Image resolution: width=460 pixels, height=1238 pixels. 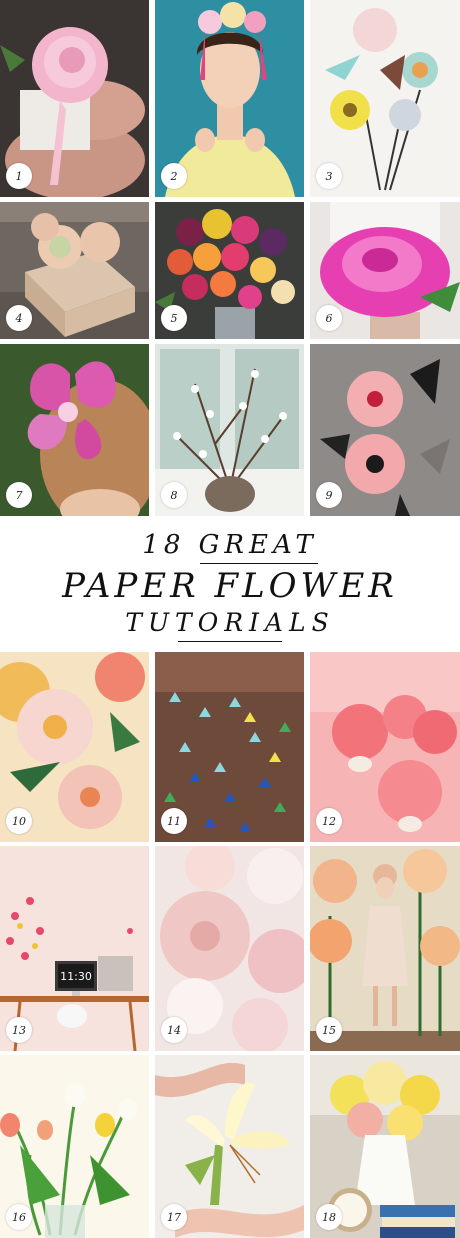 I want to click on tile-number-badge: 15, so click(x=329, y=1030).